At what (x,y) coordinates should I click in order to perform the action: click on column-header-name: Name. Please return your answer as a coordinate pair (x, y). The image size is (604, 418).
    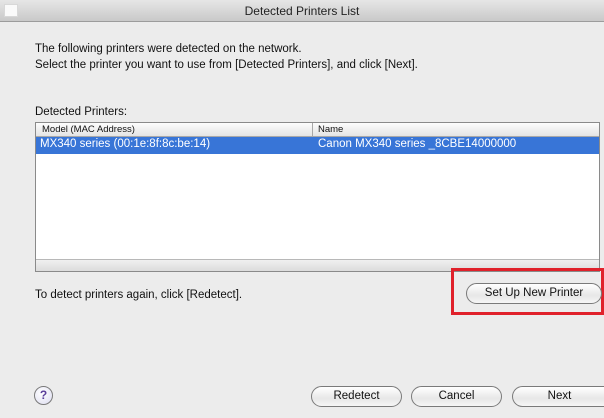
    Looking at the image, I should click on (330, 129).